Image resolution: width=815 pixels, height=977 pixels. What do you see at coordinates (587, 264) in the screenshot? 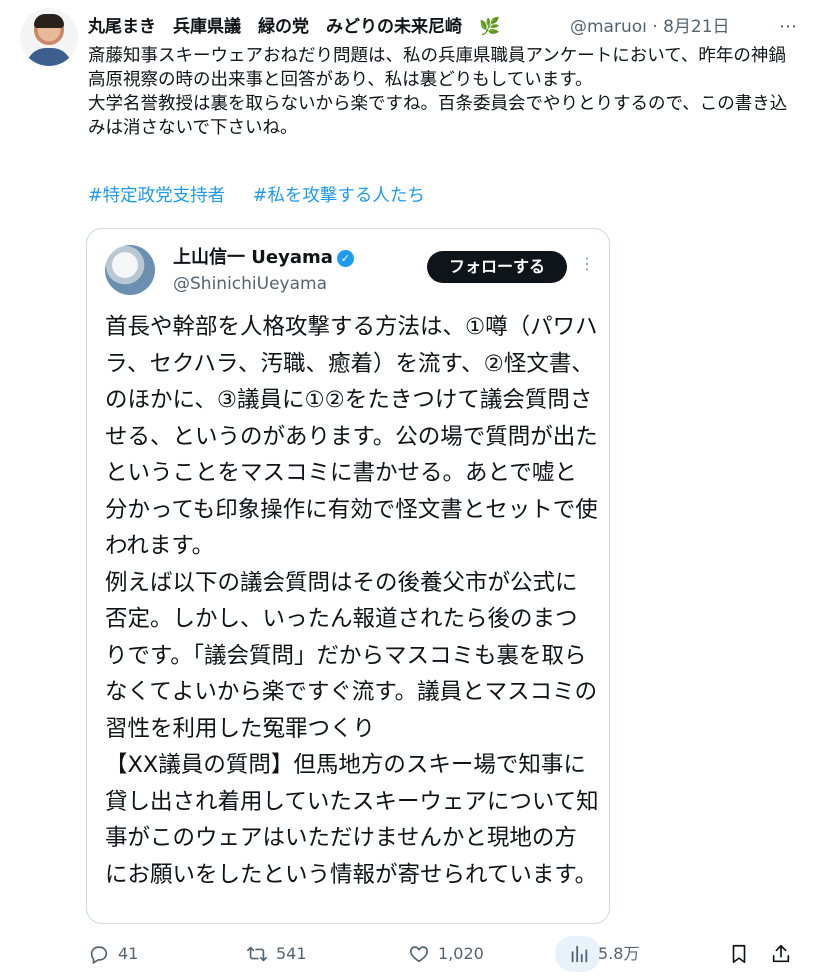
I see `quoted-more-icon: ⋮` at bounding box center [587, 264].